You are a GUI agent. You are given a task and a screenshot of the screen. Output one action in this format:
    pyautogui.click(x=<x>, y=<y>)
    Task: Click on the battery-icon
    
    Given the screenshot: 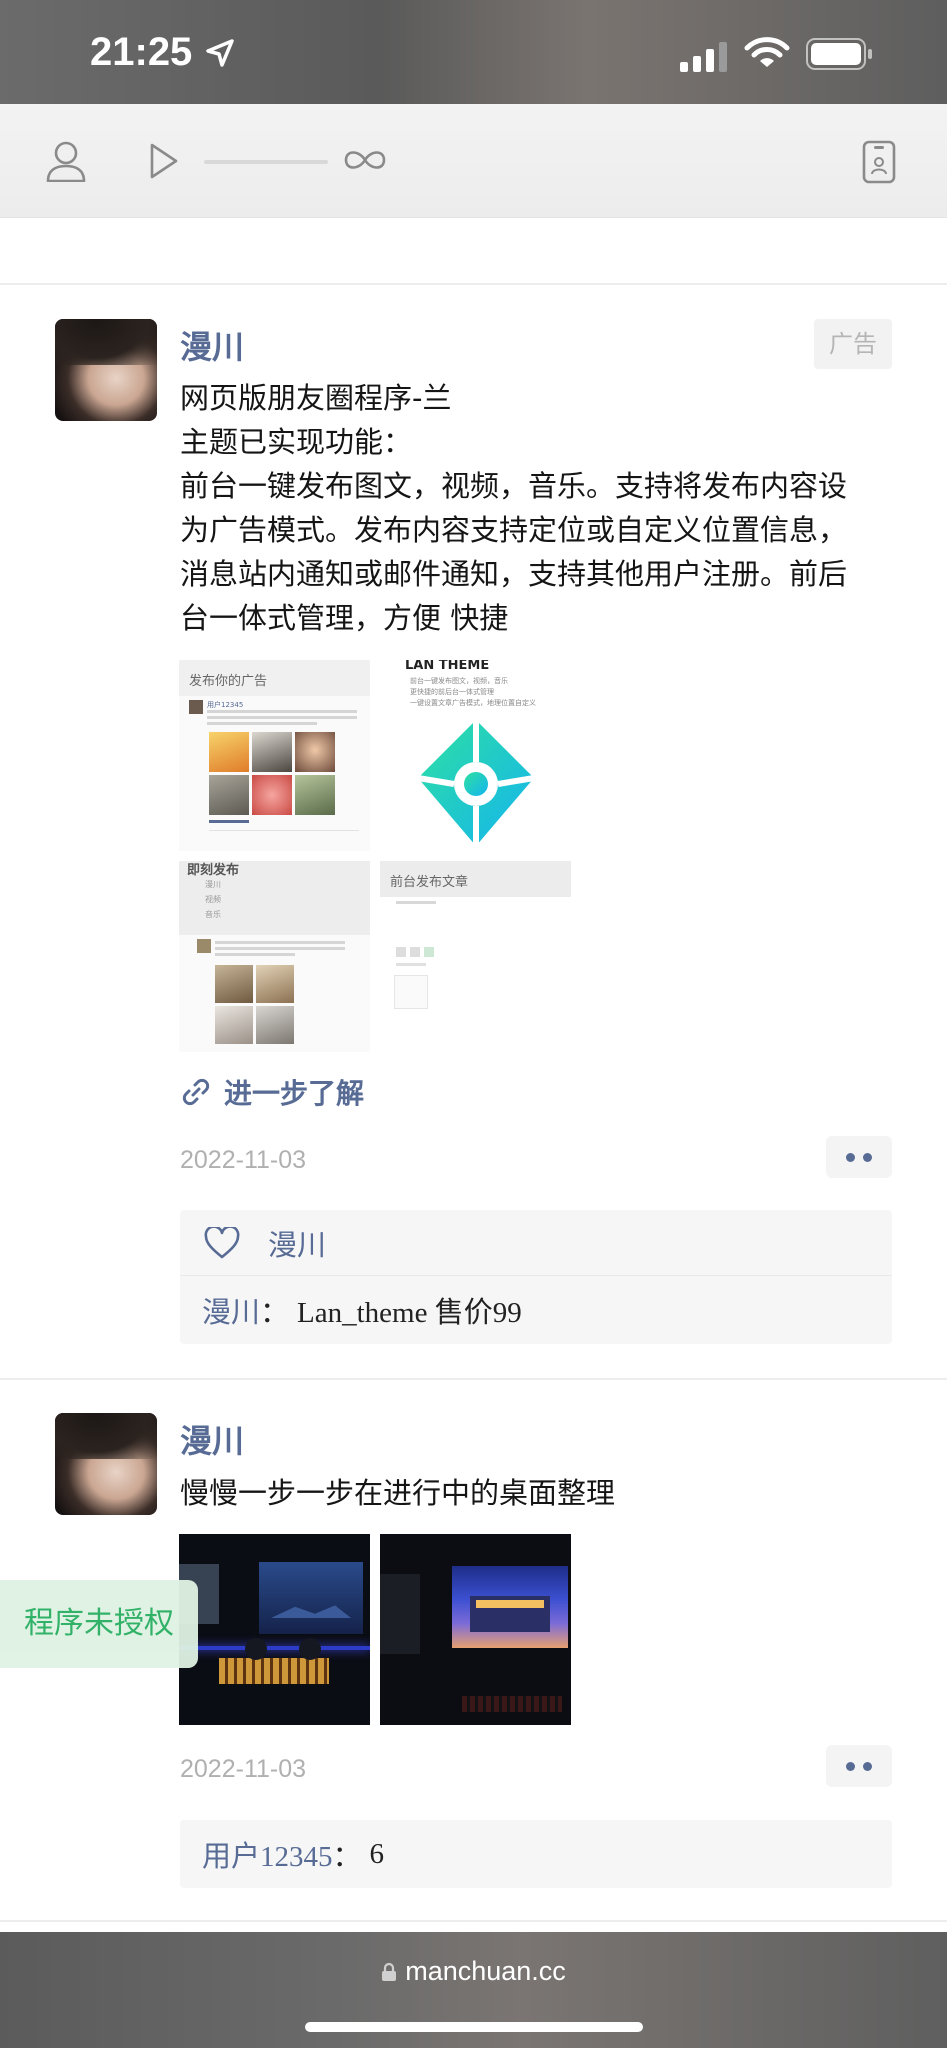 What is the action you would take?
    pyautogui.click(x=839, y=54)
    